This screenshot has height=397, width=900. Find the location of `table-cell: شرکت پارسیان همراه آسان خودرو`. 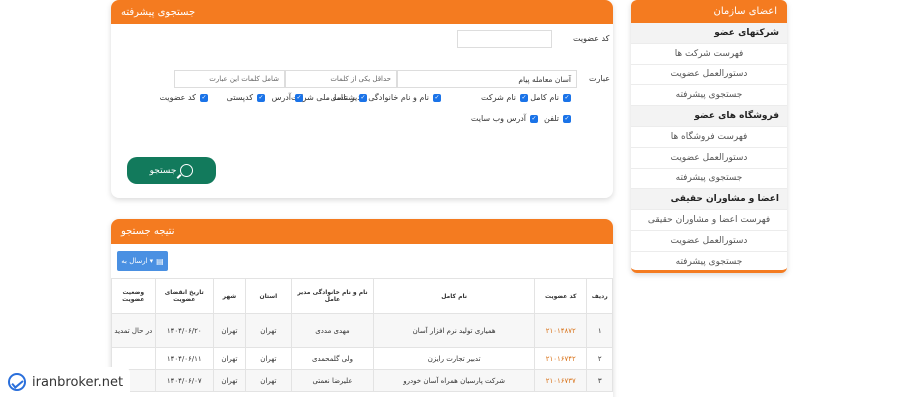

table-cell: شرکت پارسیان همراه آسان خودرو is located at coordinates (454, 380).